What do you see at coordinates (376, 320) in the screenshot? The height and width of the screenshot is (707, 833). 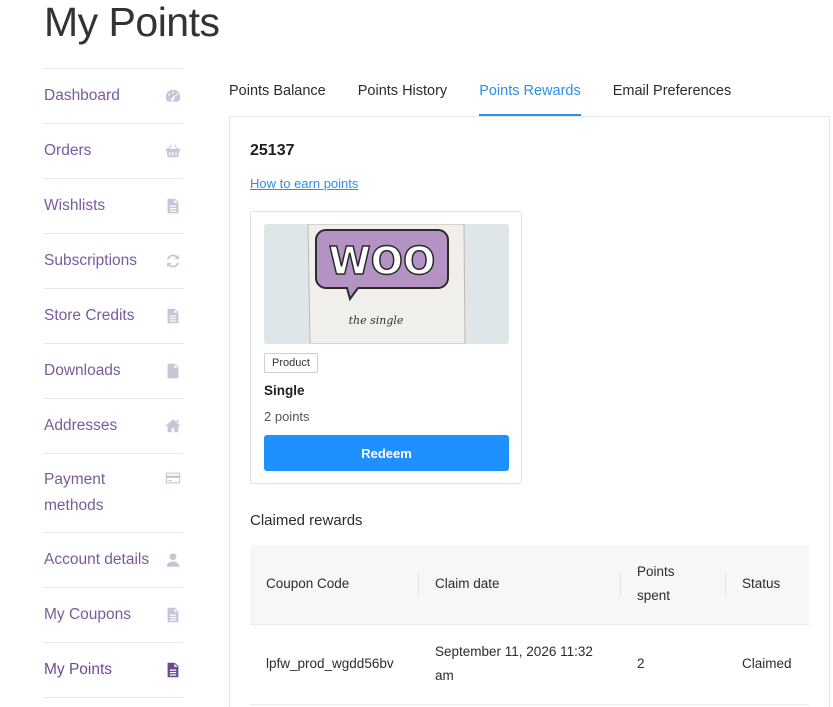 I see `woo-logo-subtext: the single` at bounding box center [376, 320].